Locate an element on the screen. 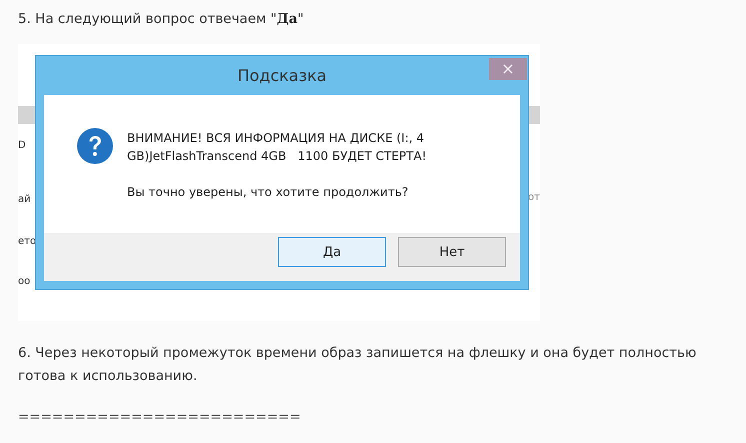 The width and height of the screenshot is (746, 443). dialog-question: Вы точно уверены, что хотите продолжить? is located at coordinates (268, 192).